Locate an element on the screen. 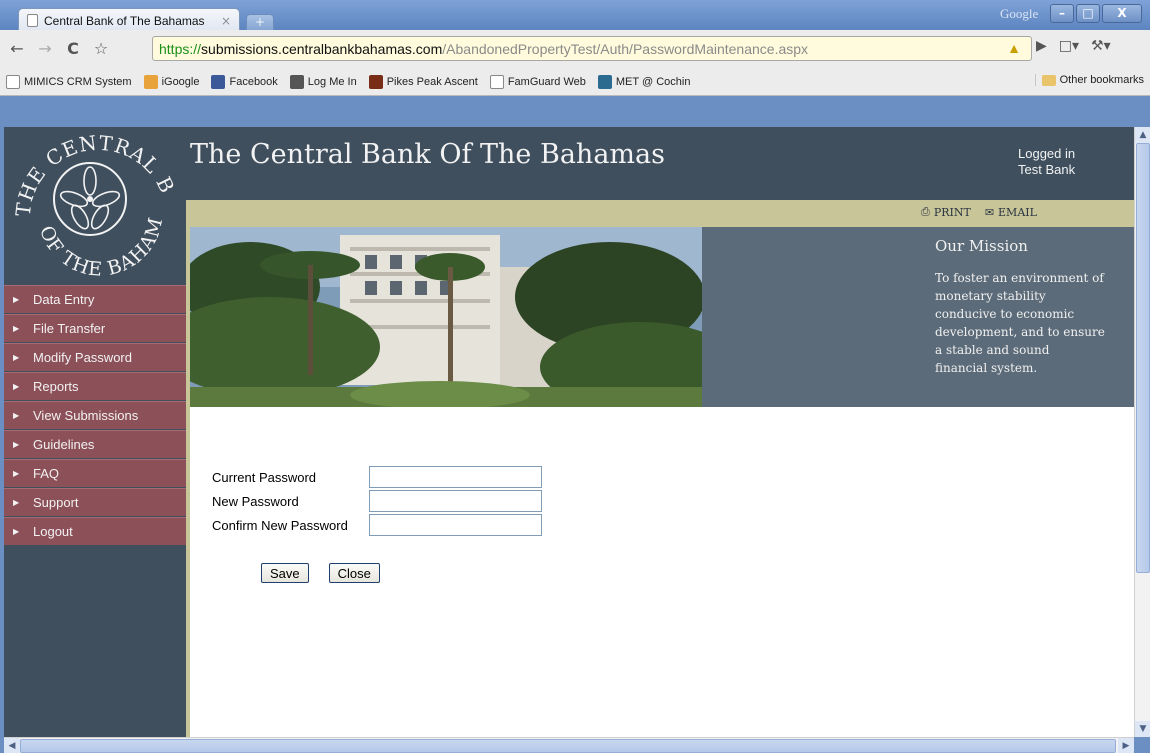 The image size is (1150, 753). sidebar-item-reports: ▶ Reports is located at coordinates (95, 386).